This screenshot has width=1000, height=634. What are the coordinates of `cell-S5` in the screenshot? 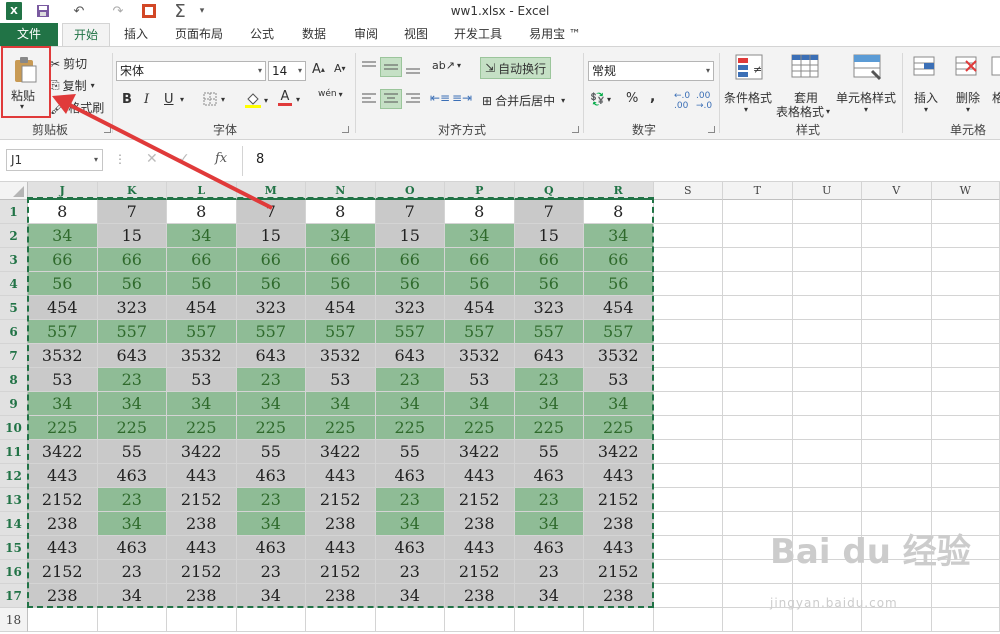 It's located at (688, 308).